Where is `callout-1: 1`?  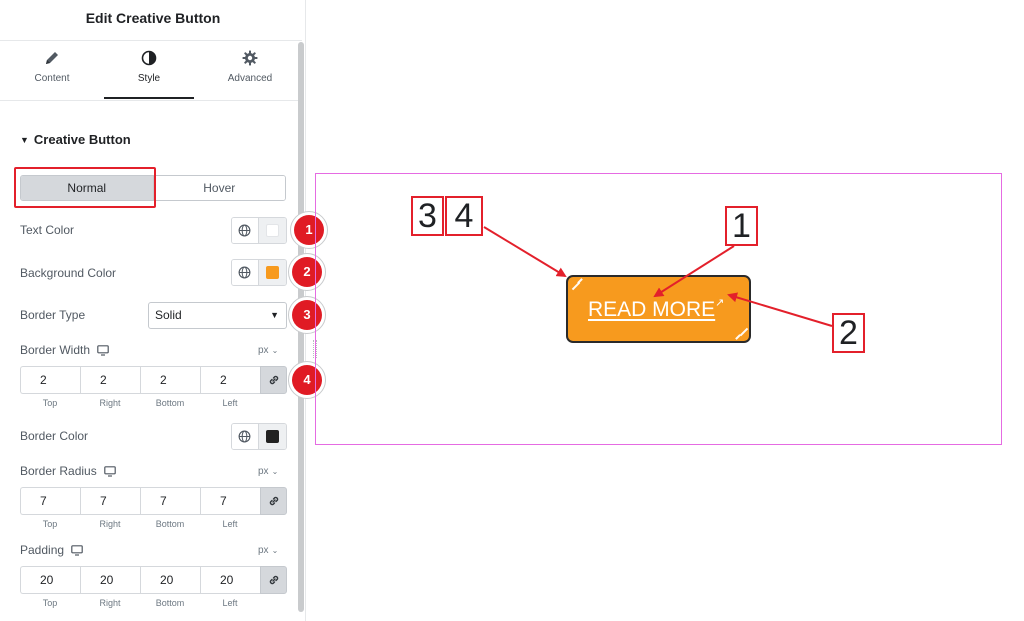
callout-1: 1 is located at coordinates (741, 226).